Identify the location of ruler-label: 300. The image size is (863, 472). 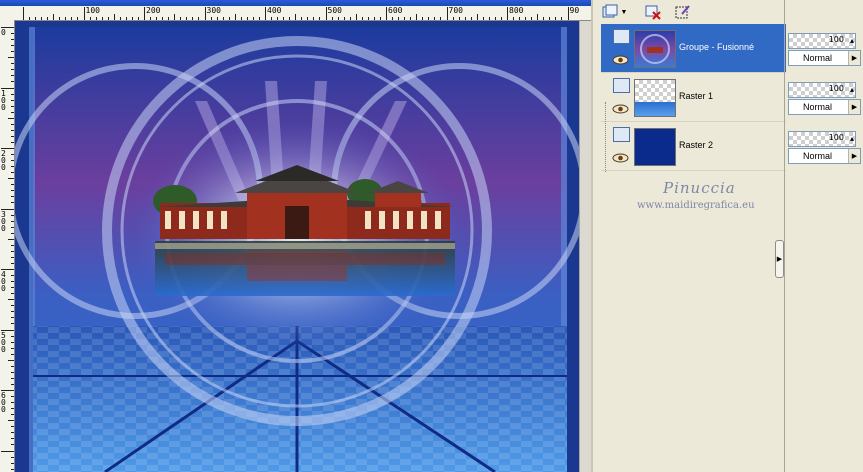
(213, 10).